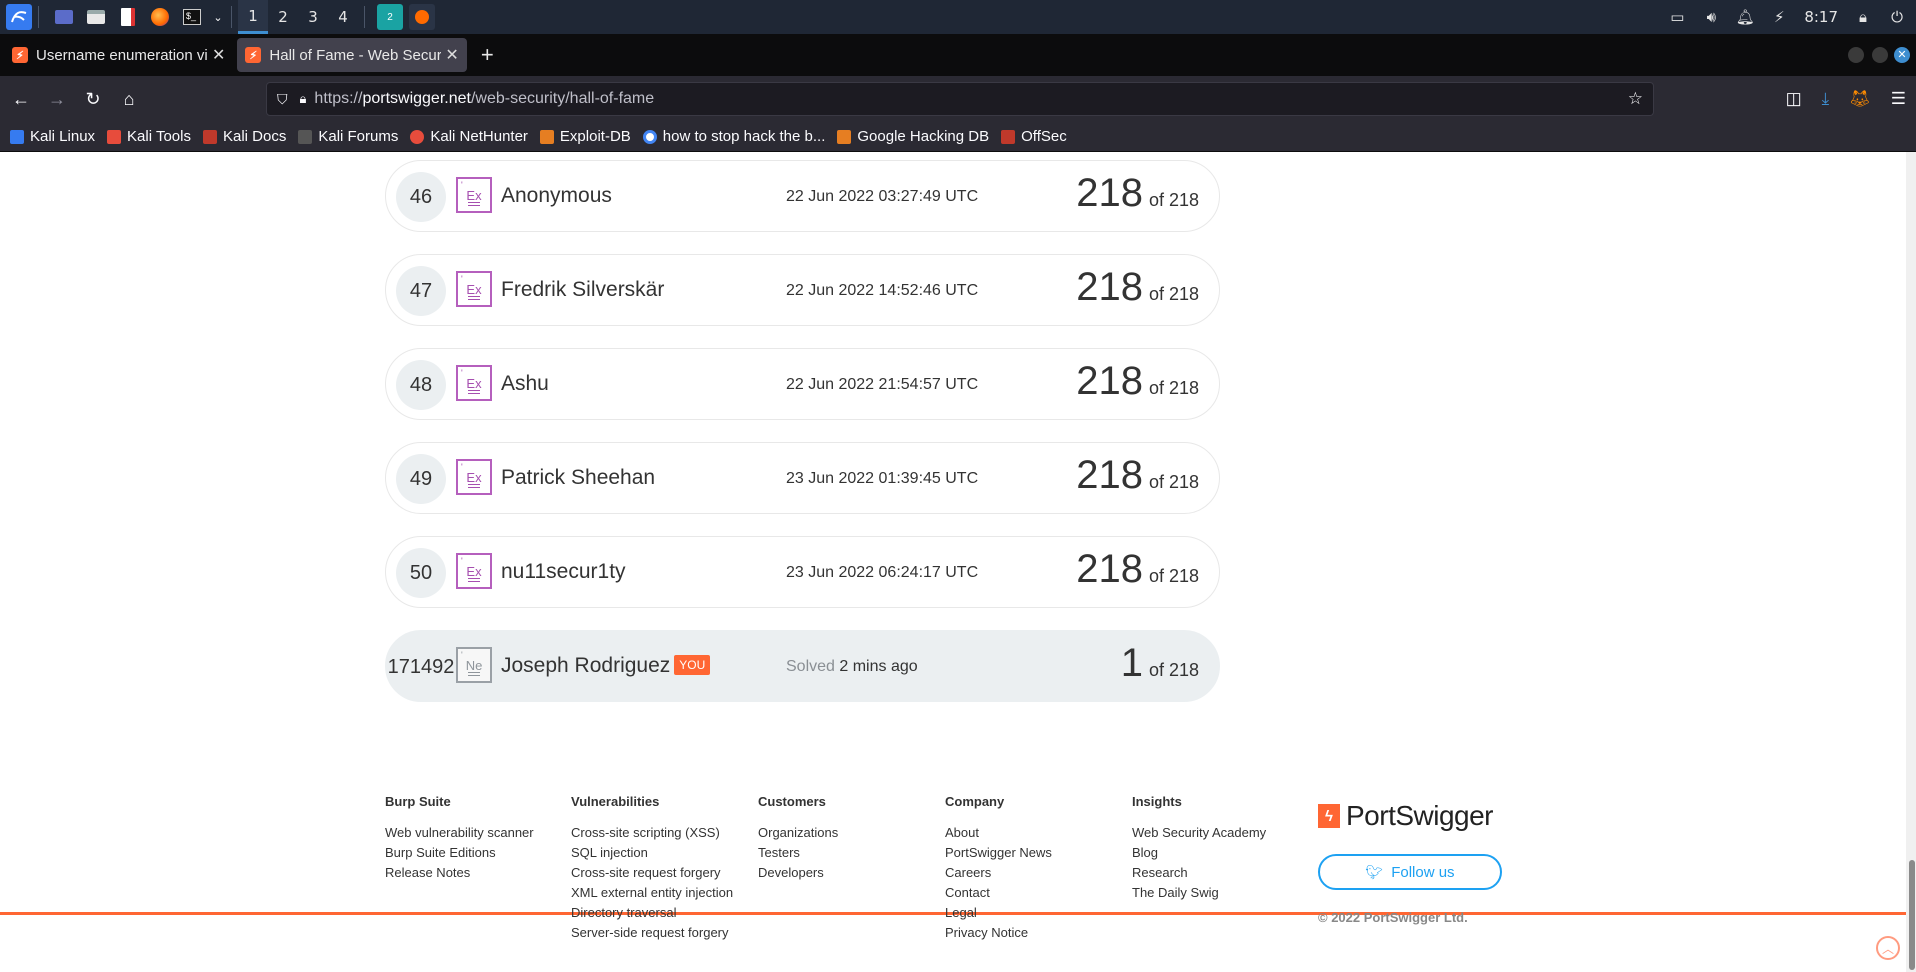 The height and width of the screenshot is (972, 1916). I want to click on footer-link: SQL injection, so click(652, 853).